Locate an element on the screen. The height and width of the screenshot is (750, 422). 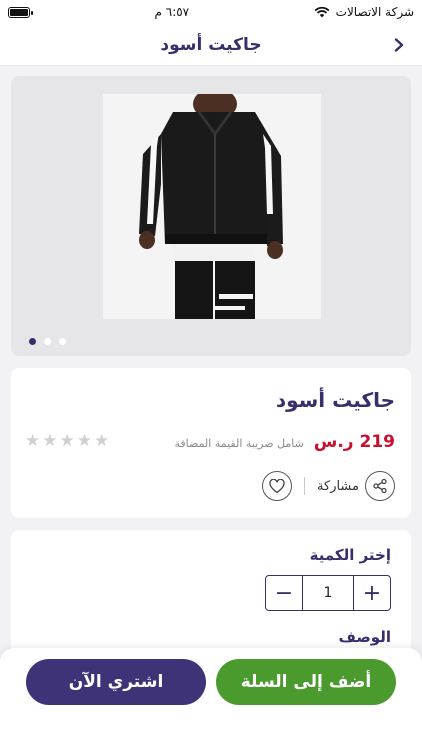
decrement-button: − is located at coordinates (284, 593).